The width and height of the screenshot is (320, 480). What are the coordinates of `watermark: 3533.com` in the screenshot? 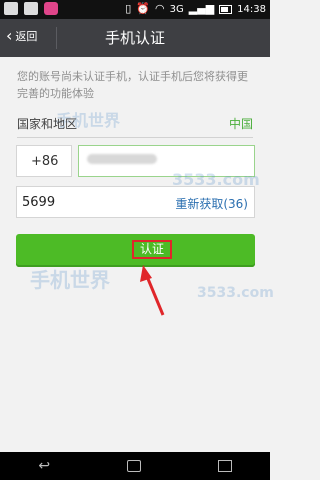 It's located at (235, 293).